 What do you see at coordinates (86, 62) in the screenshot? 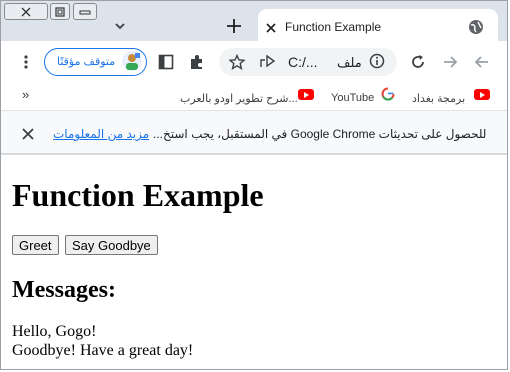
I see `profile-status-label: متوقف مؤقتًا` at bounding box center [86, 62].